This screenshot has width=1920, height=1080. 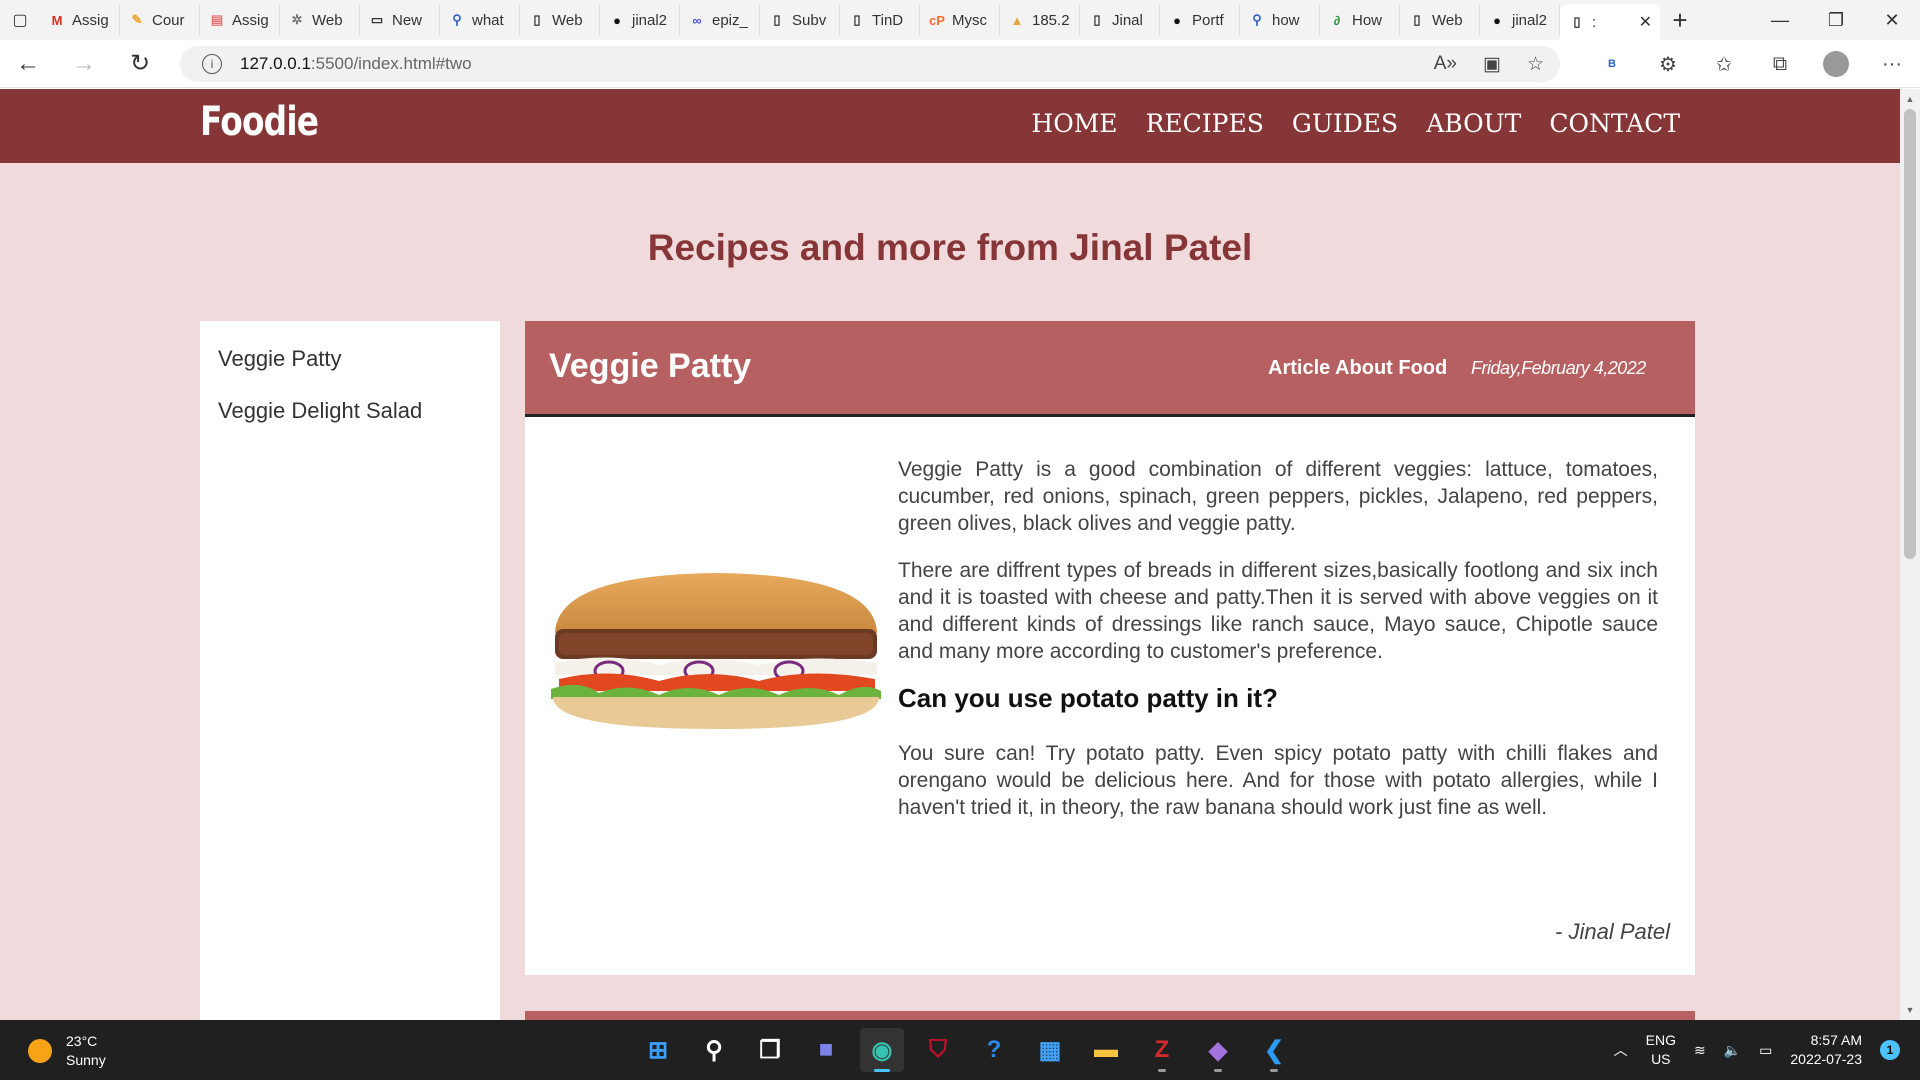 I want to click on browser-tab: M Assig, so click(x=80, y=20).